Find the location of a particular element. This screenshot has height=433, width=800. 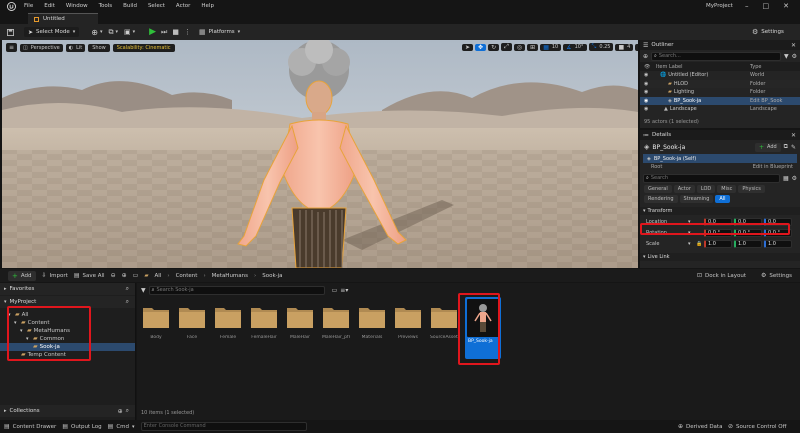

asset-folder: FemaleHair is located at coordinates (264, 322).